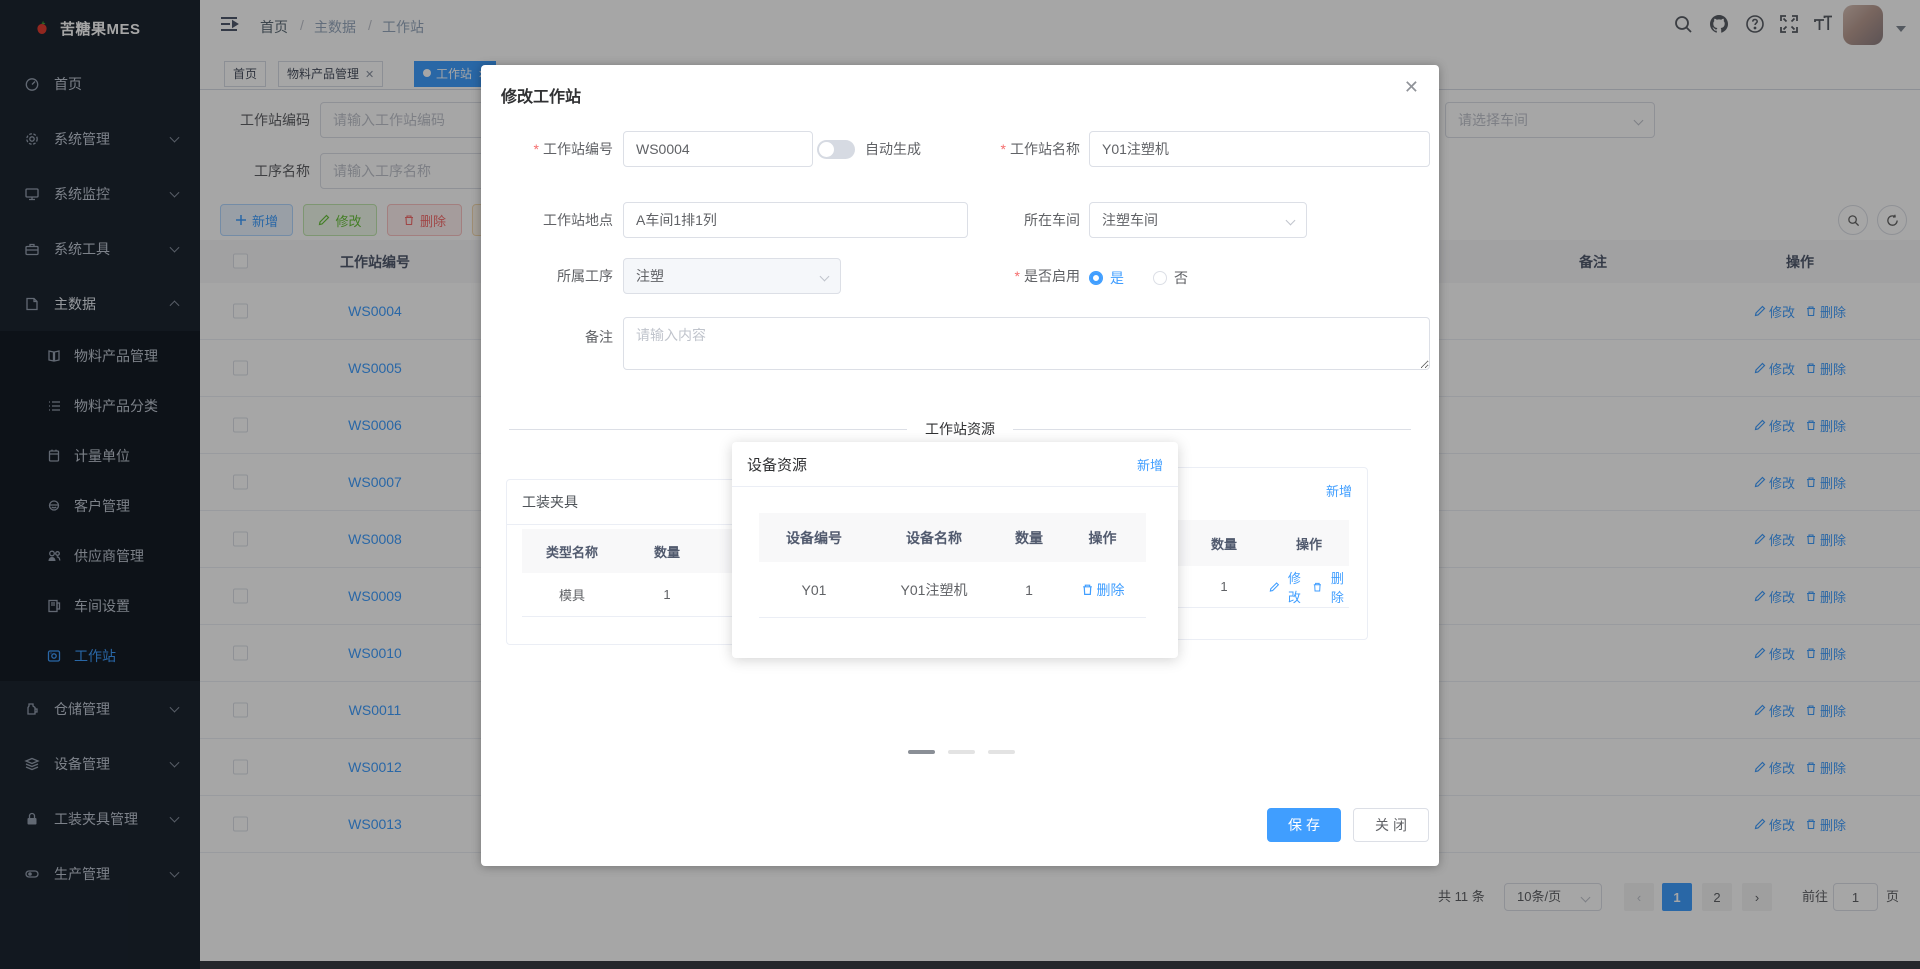 The image size is (1920, 969). Describe the element at coordinates (599, 337) in the screenshot. I see `remark-label: 备注` at that location.